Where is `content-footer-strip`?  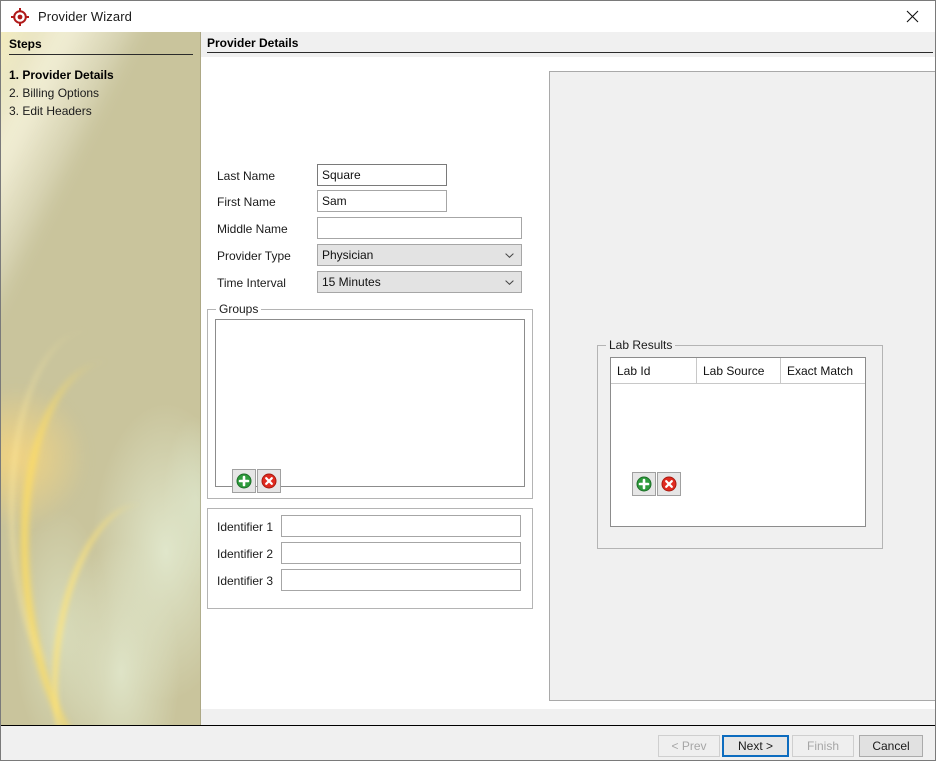 content-footer-strip is located at coordinates (568, 717).